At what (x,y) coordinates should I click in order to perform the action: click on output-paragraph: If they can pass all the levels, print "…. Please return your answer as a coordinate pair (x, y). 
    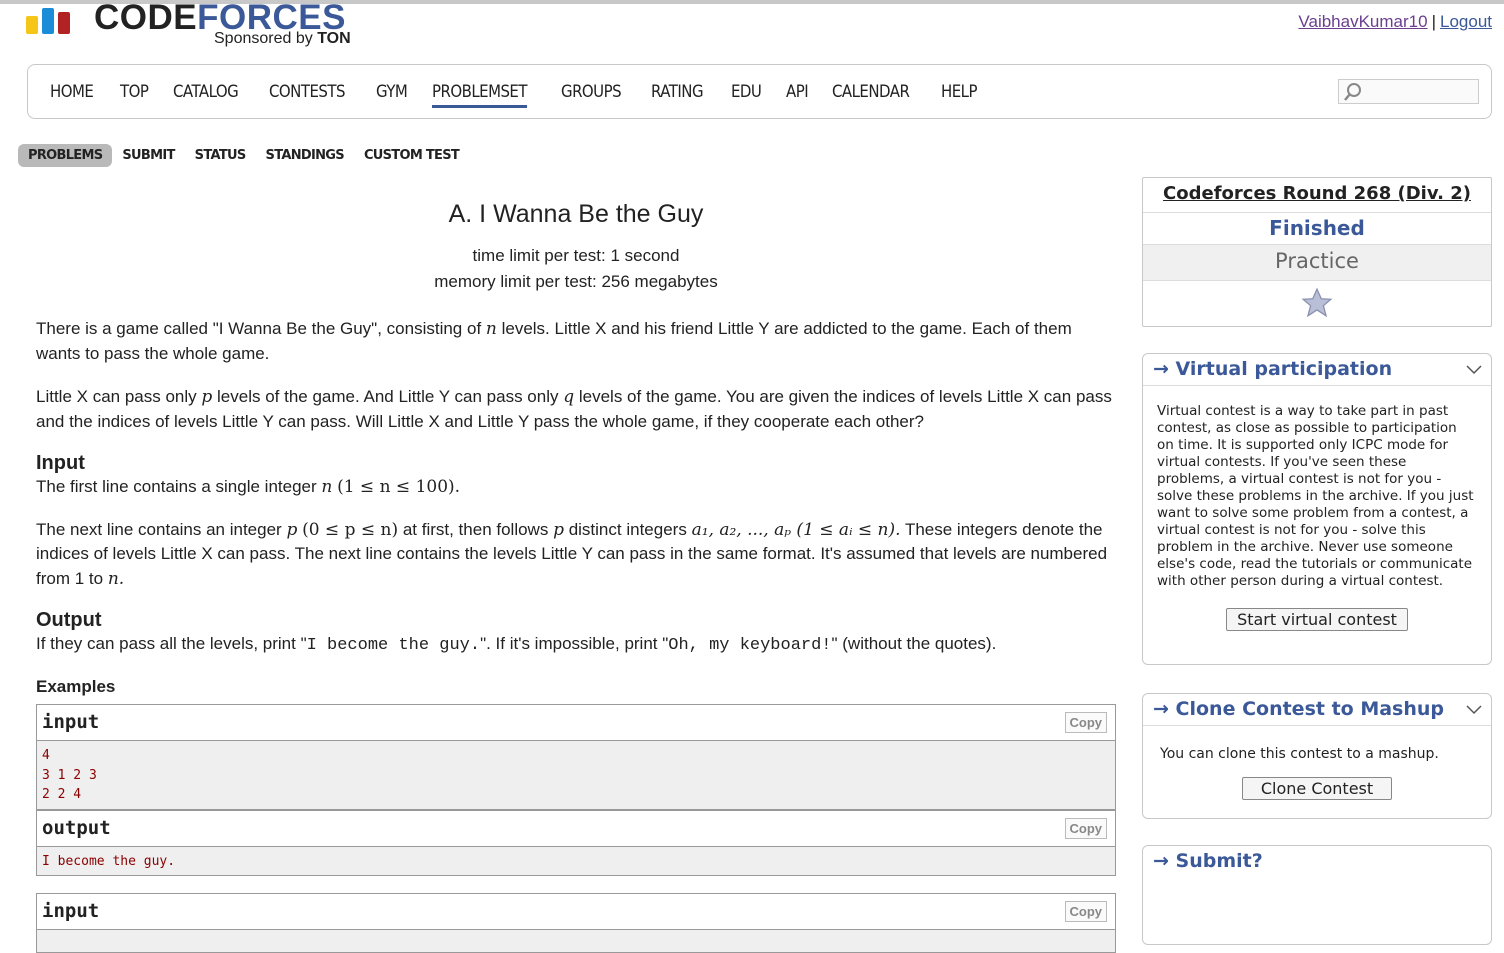
    Looking at the image, I should click on (516, 644).